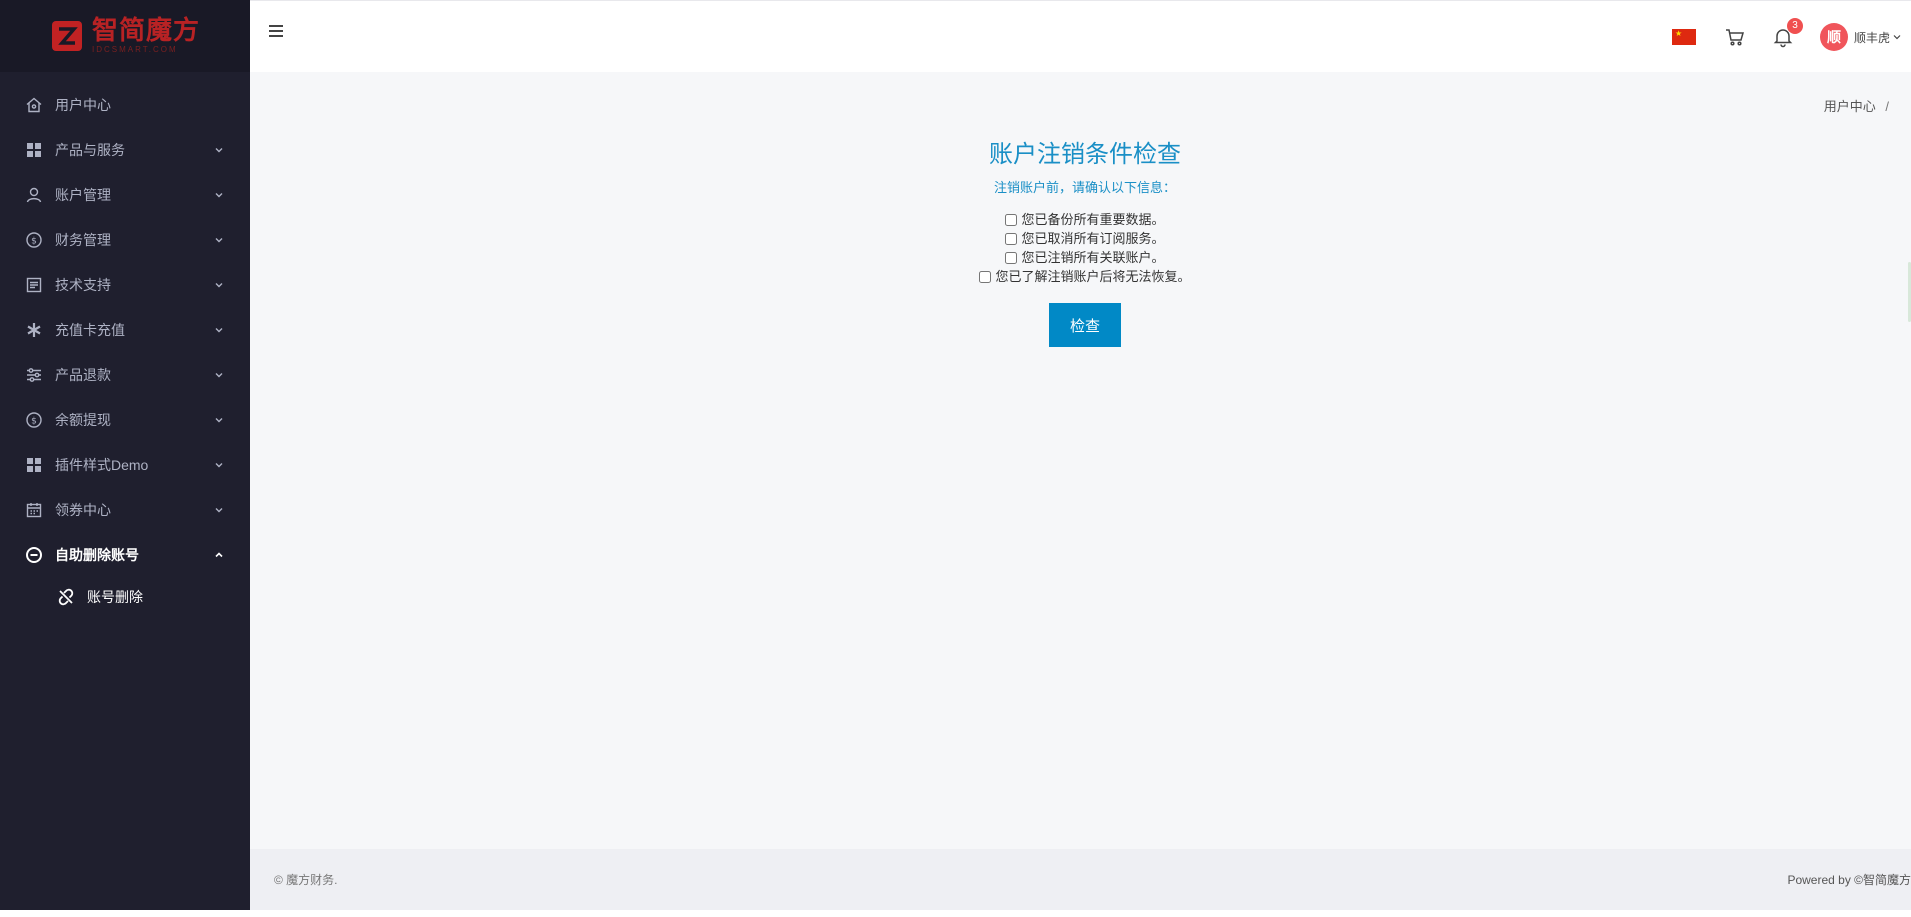 The image size is (1911, 917). I want to click on checklist-item-label: 您已了解注销账户后将无法恢复。, so click(1093, 276).